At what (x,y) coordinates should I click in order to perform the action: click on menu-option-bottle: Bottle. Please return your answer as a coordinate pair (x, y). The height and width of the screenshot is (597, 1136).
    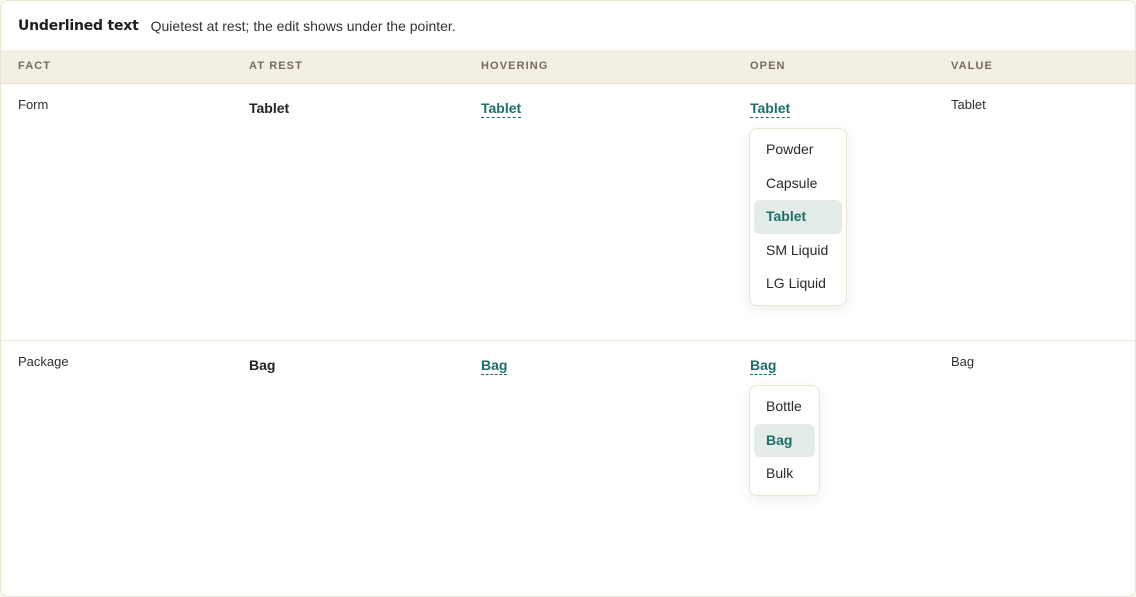
    Looking at the image, I should click on (784, 407).